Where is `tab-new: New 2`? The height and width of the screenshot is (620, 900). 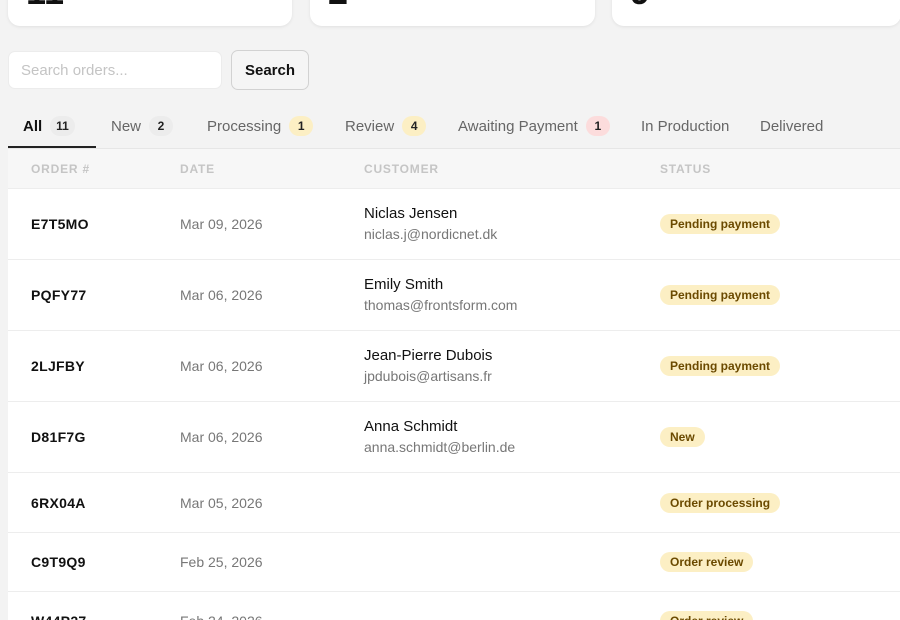
tab-new: New 2 is located at coordinates (135, 126).